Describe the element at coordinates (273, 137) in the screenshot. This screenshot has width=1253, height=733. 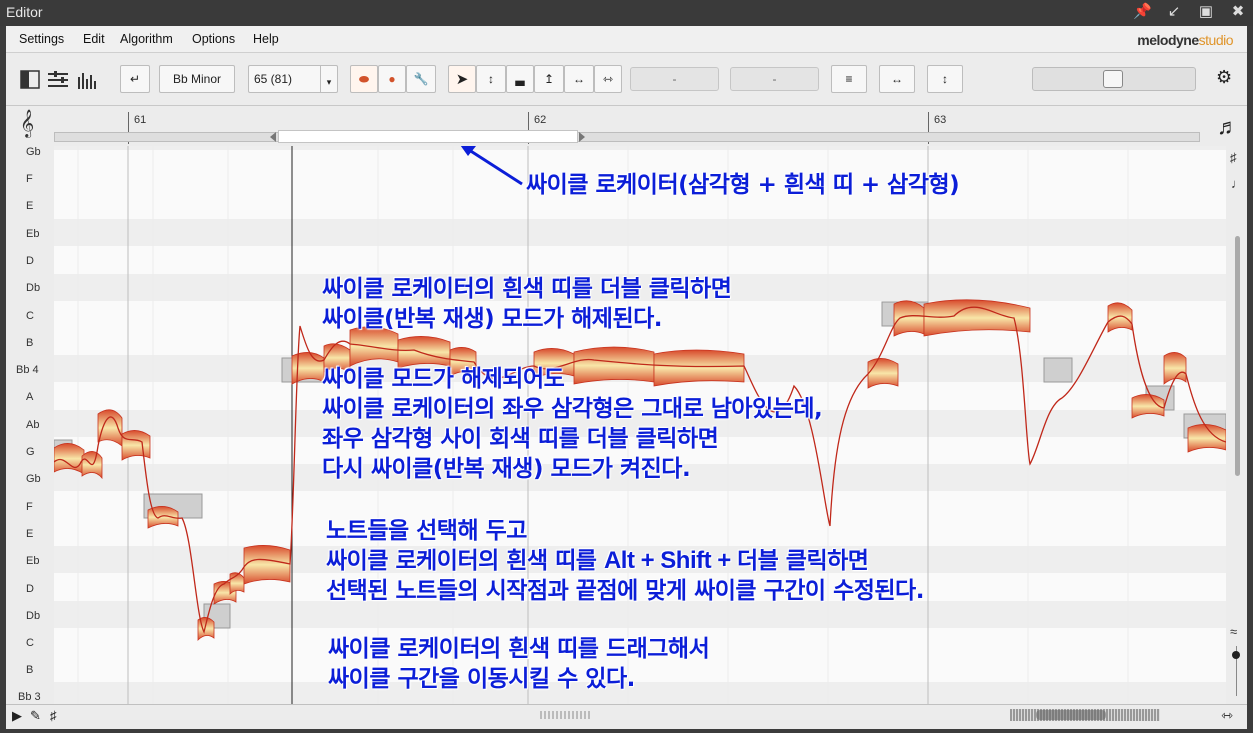
I see `cycle-start-triangle` at that location.